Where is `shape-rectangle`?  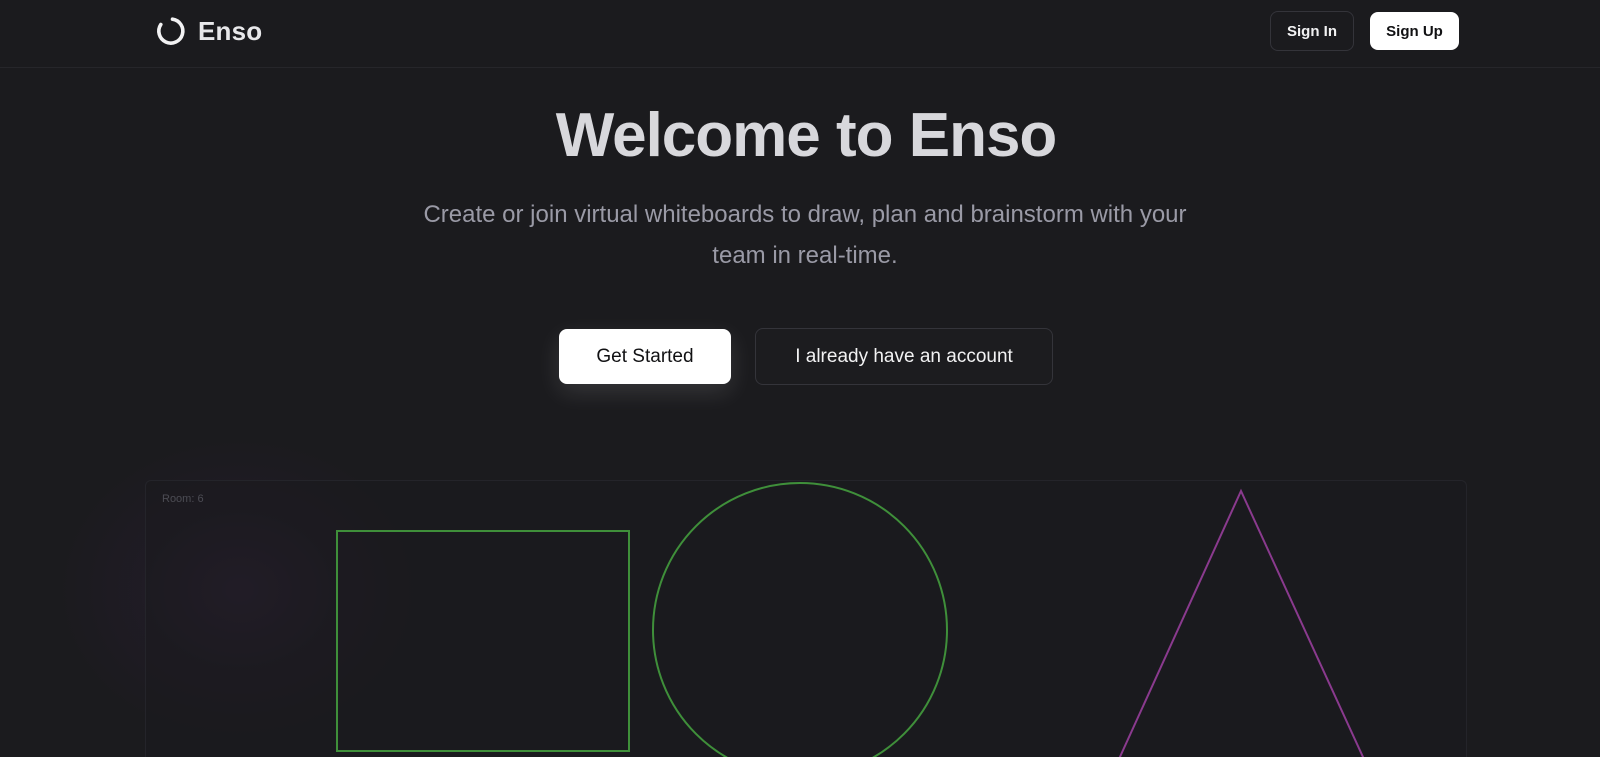
shape-rectangle is located at coordinates (483, 641).